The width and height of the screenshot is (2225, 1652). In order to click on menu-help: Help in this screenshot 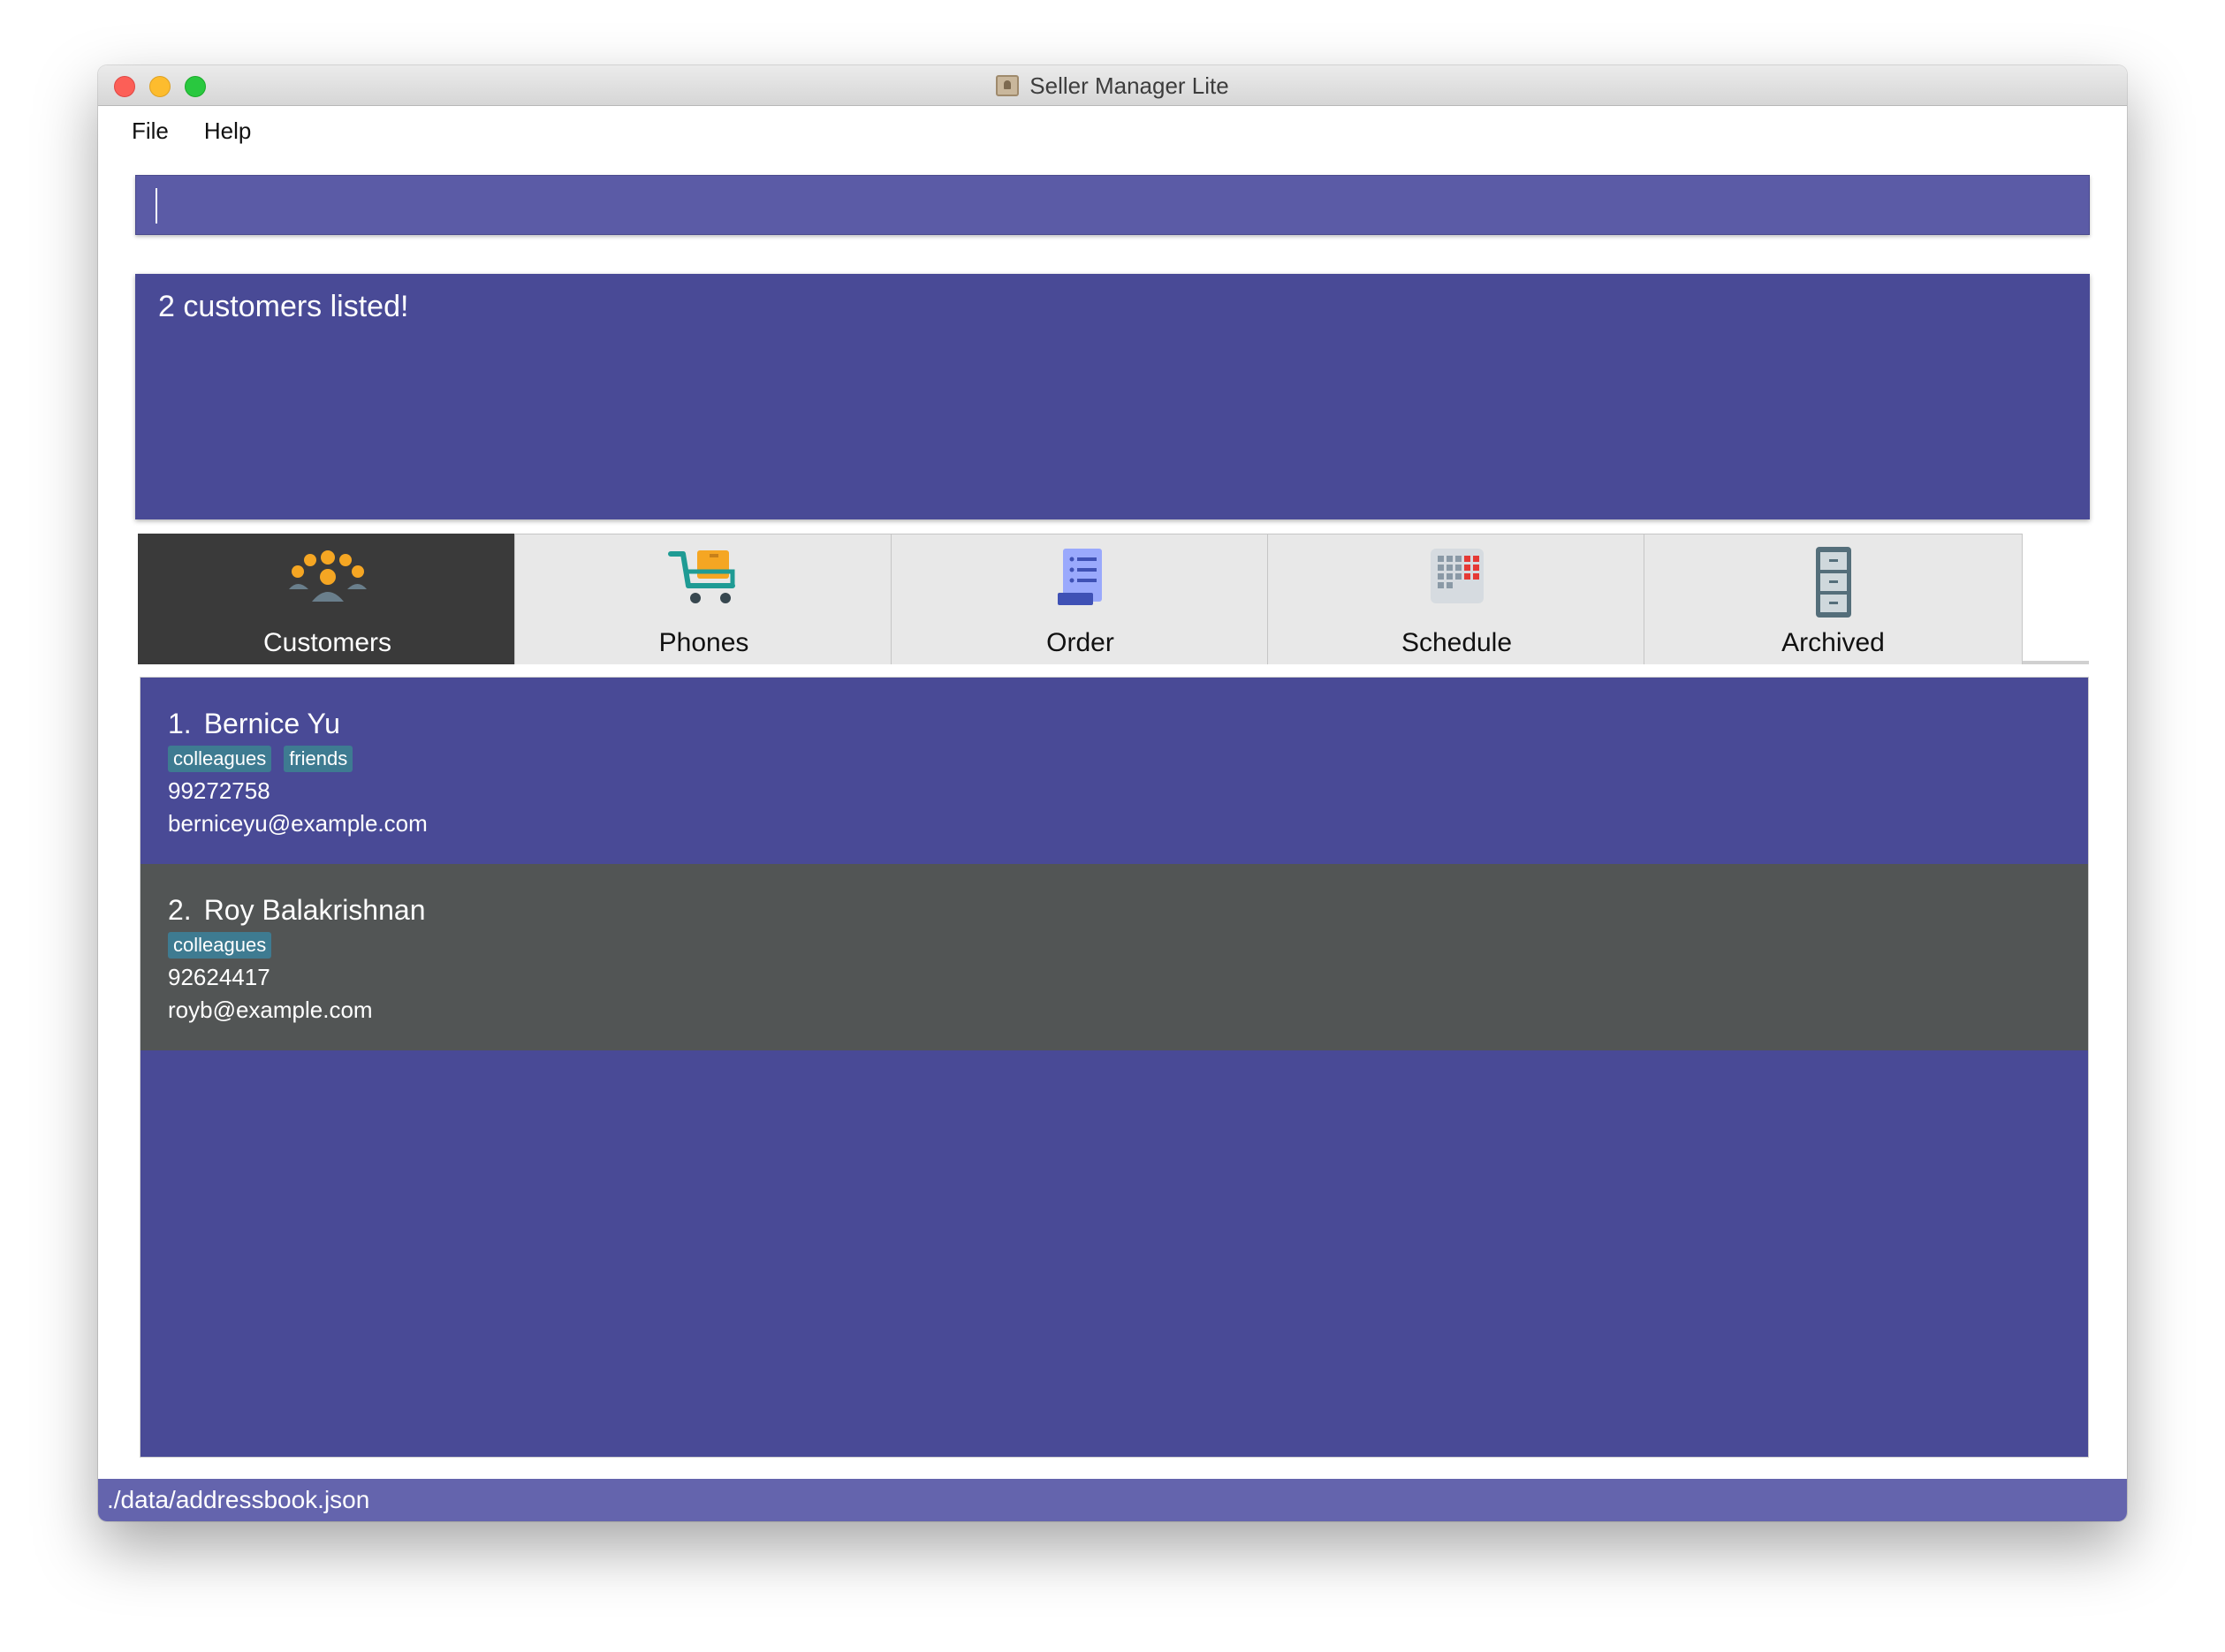, I will do `click(228, 131)`.